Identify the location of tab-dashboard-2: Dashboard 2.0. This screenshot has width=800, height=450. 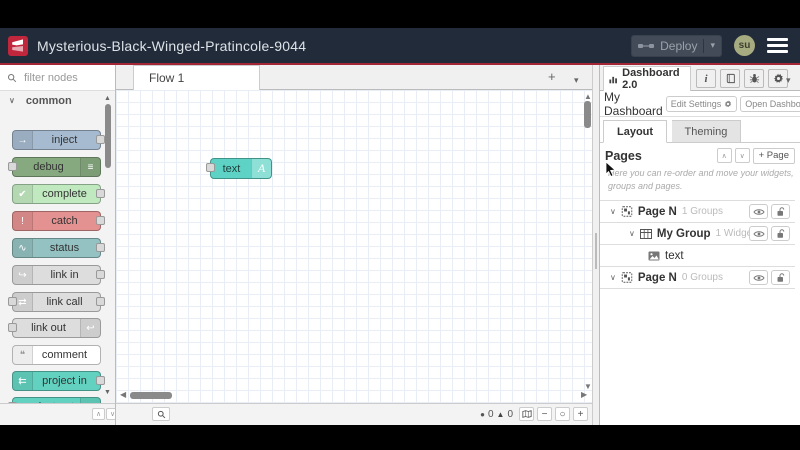
(647, 78).